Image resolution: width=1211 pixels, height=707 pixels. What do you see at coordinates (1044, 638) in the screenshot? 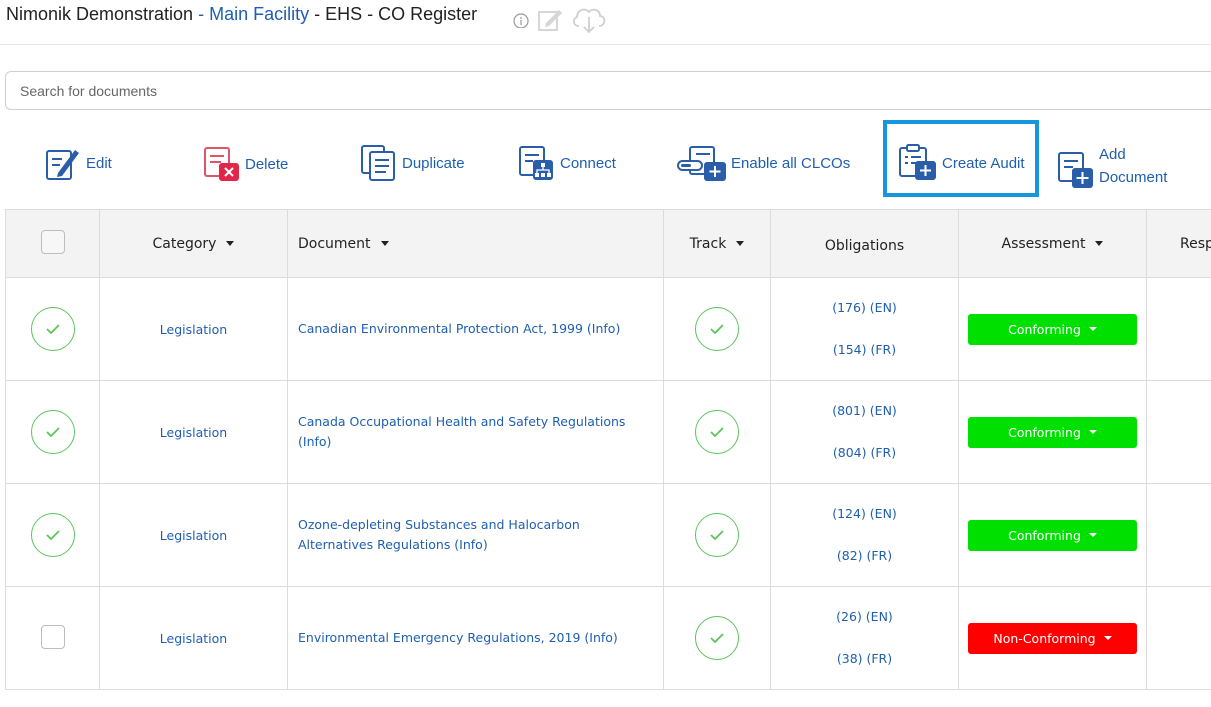
I see `assessment-label: Non-Conforming` at bounding box center [1044, 638].